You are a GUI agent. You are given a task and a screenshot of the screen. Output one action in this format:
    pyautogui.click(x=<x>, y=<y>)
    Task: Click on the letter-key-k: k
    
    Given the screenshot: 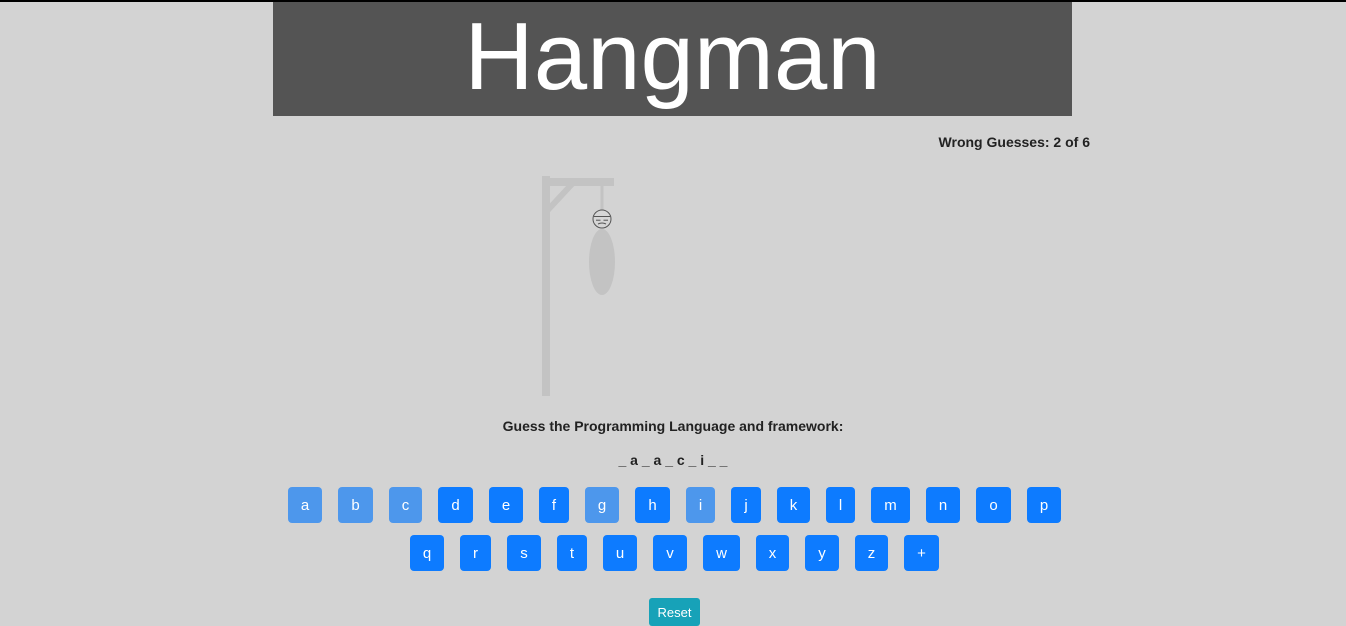 What is the action you would take?
    pyautogui.click(x=793, y=505)
    